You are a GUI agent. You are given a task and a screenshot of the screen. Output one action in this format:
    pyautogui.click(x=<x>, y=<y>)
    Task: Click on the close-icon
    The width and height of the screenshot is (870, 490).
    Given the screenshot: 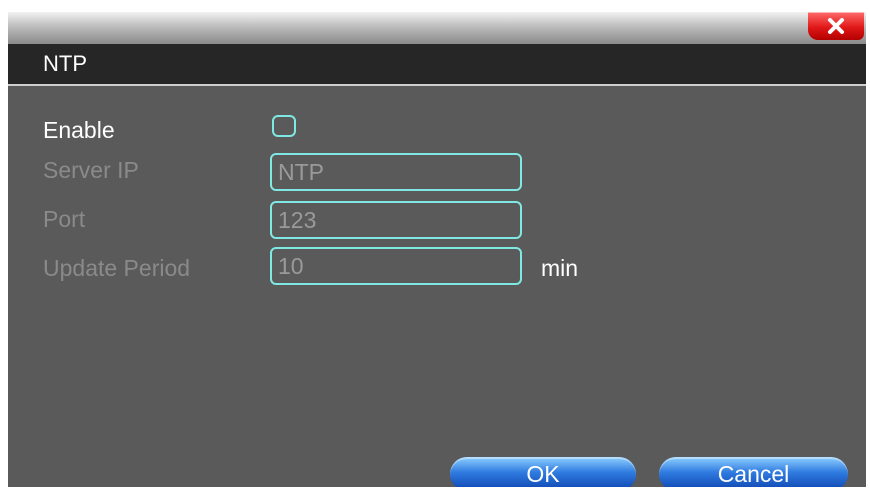 What is the action you would take?
    pyautogui.click(x=836, y=26)
    